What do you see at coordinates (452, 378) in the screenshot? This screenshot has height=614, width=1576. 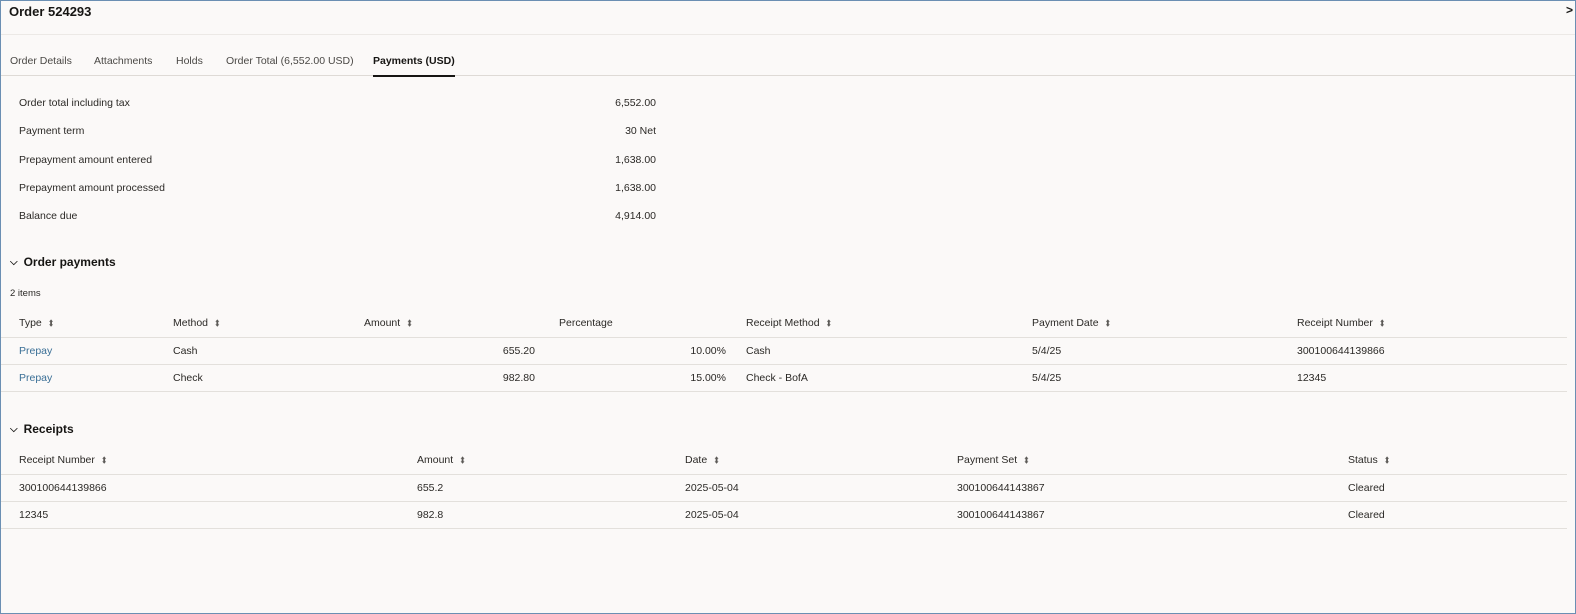 I see `cell-amount: 982.80` at bounding box center [452, 378].